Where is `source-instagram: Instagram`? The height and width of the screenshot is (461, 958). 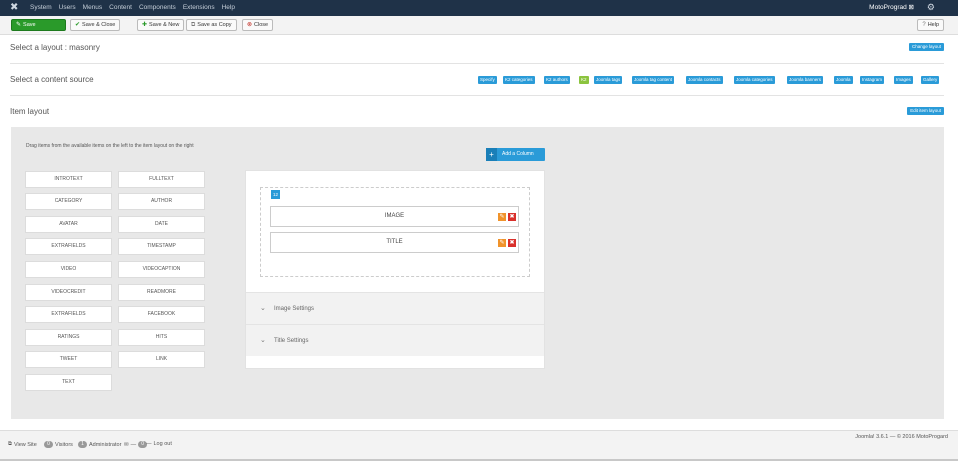
source-instagram: Instagram is located at coordinates (872, 80).